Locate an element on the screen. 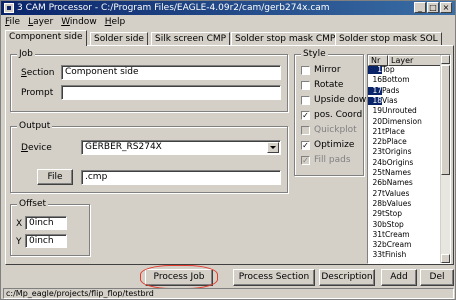 This screenshot has height=300, width=456. layer-number: 1 is located at coordinates (375, 70).